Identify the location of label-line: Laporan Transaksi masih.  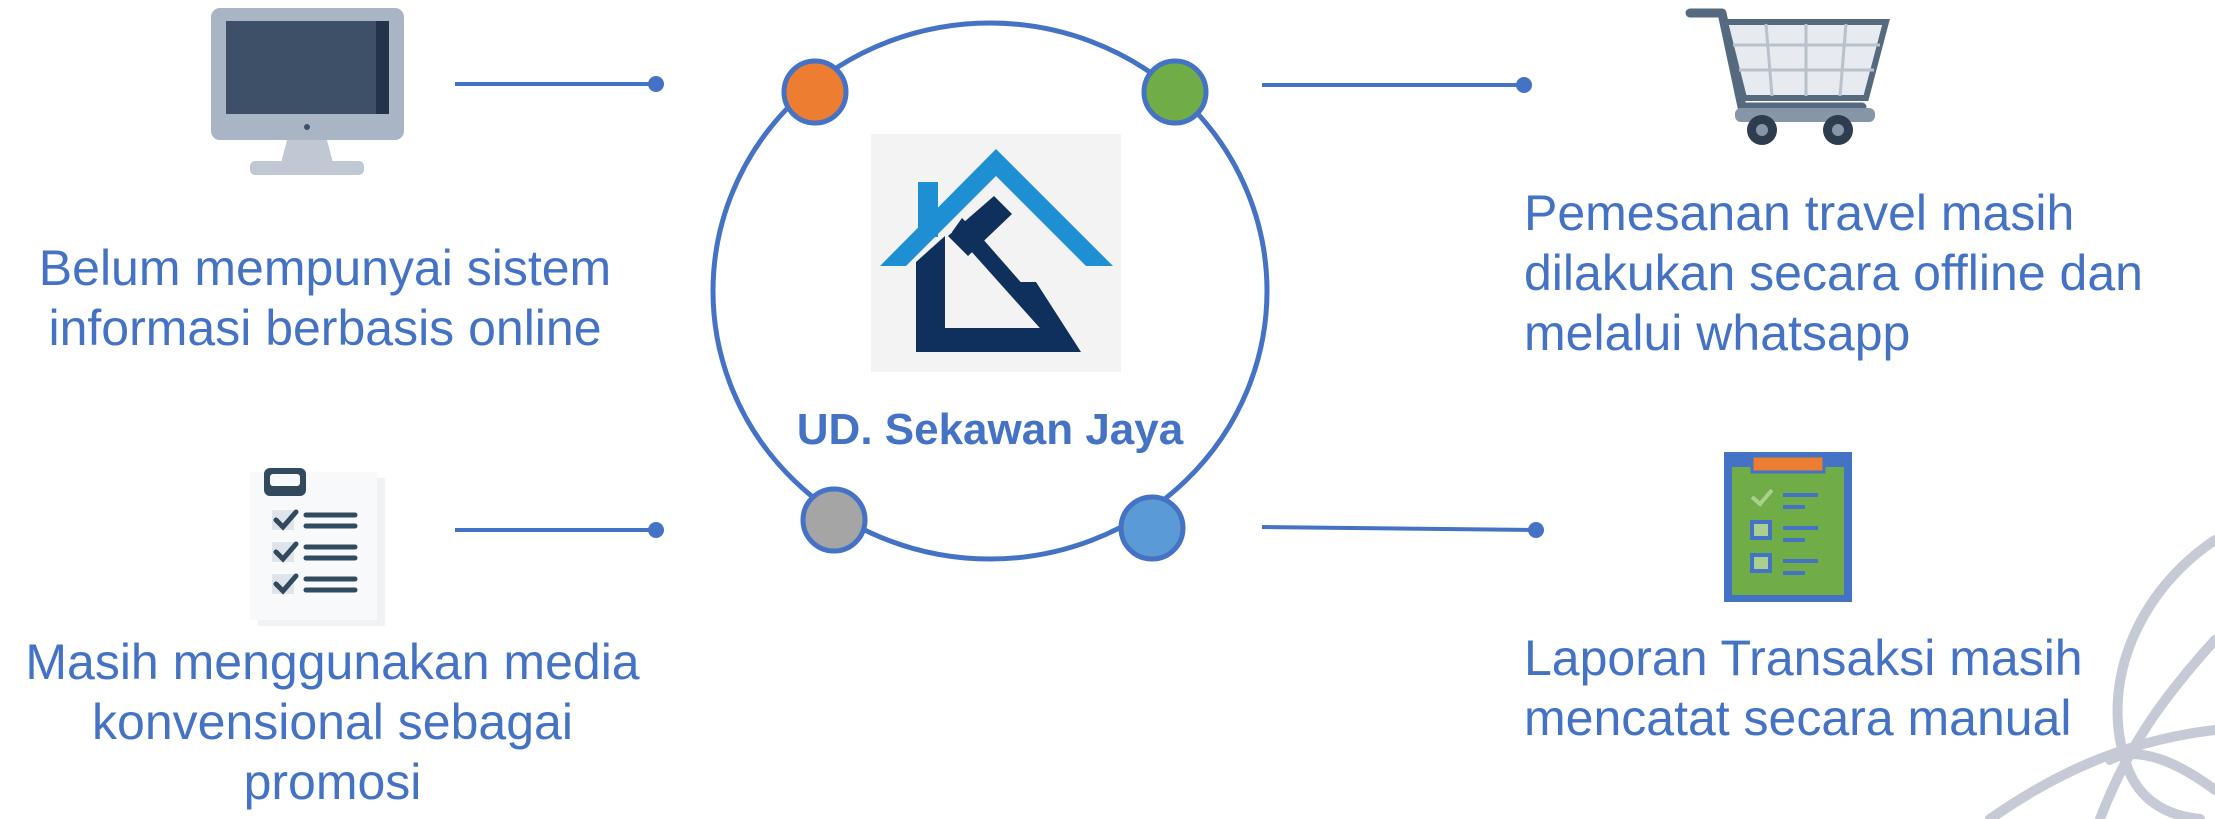
(1803, 658).